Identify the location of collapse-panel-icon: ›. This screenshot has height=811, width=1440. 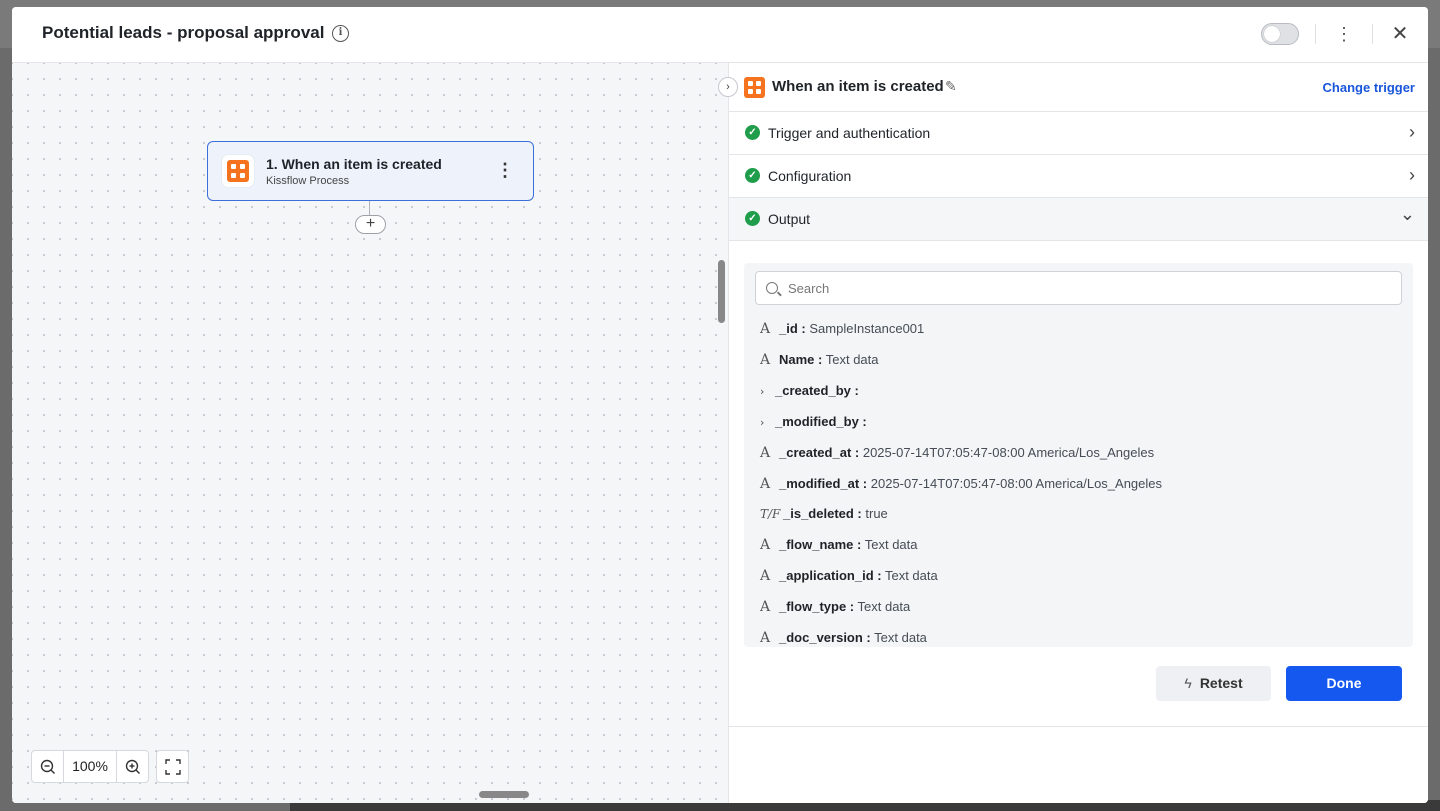
(728, 87).